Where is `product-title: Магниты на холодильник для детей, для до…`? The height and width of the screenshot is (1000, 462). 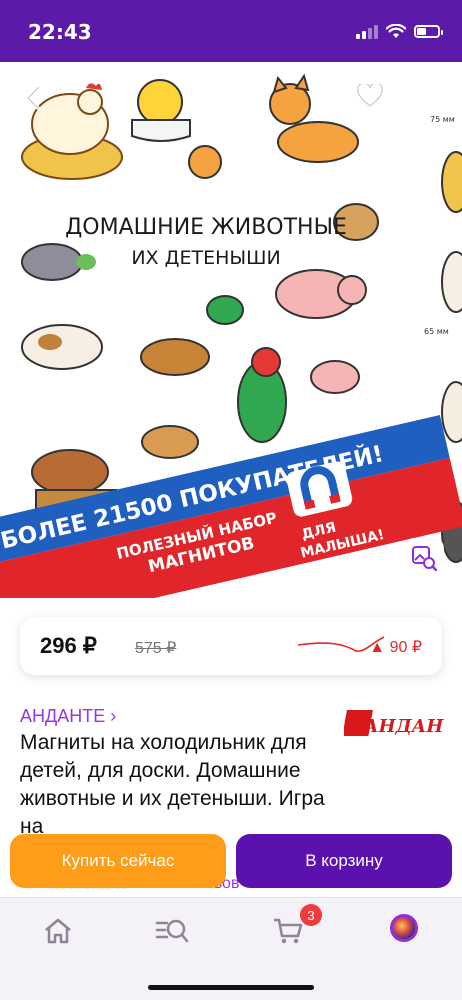
product-title: Магниты на холодильник для детей, для до… is located at coordinates (172, 784).